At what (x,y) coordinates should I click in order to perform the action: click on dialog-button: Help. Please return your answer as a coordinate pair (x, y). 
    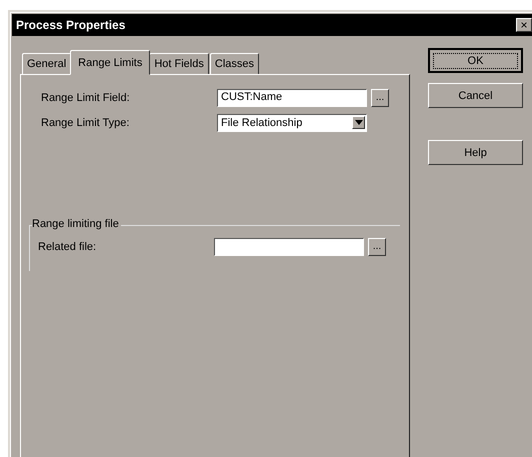
    Looking at the image, I should click on (475, 152).